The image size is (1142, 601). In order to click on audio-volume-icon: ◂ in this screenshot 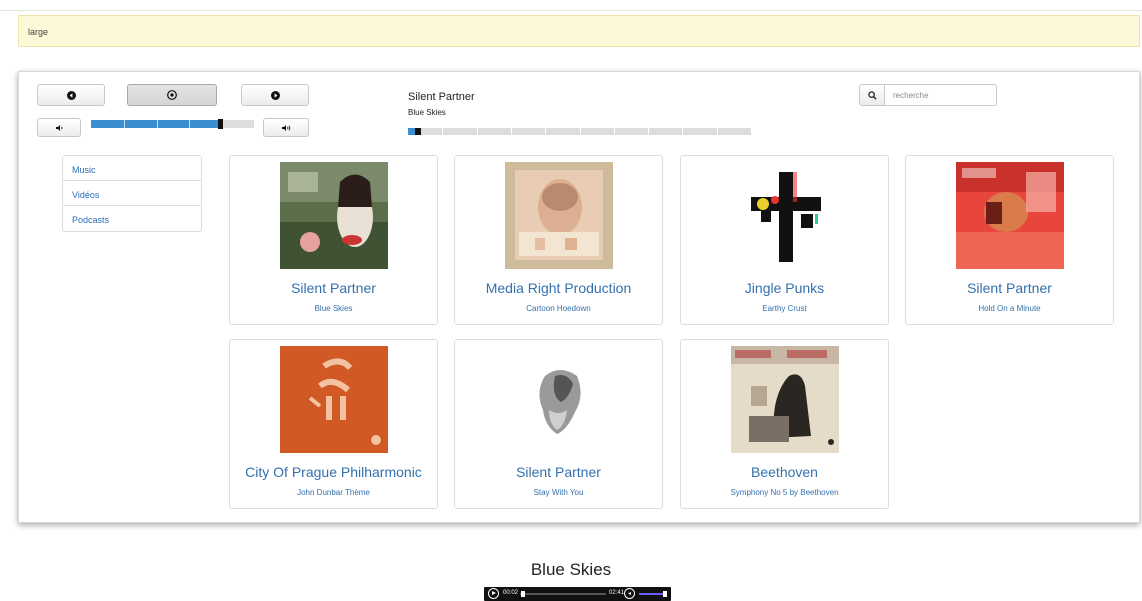, I will do `click(629, 593)`.